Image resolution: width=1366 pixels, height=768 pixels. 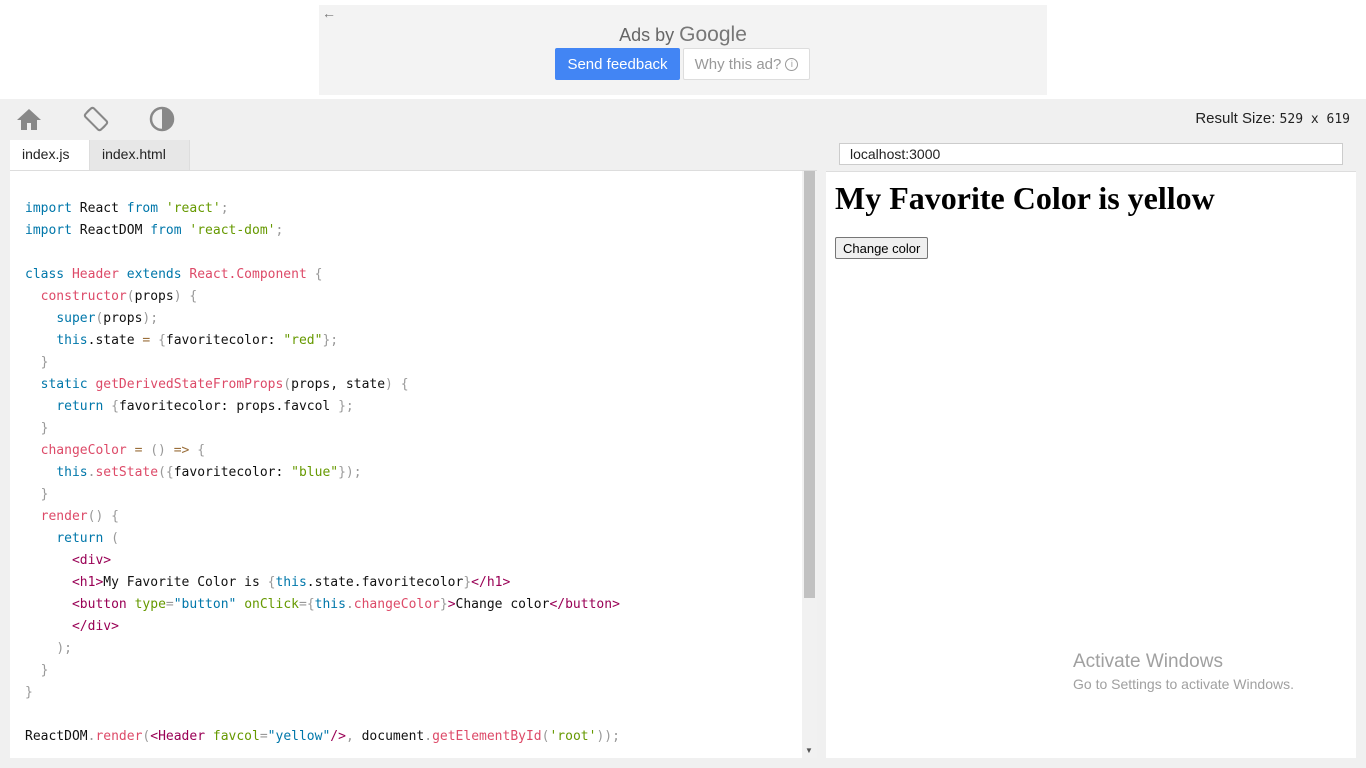 I want to click on result-size-label: Result Size:, so click(x=1235, y=118).